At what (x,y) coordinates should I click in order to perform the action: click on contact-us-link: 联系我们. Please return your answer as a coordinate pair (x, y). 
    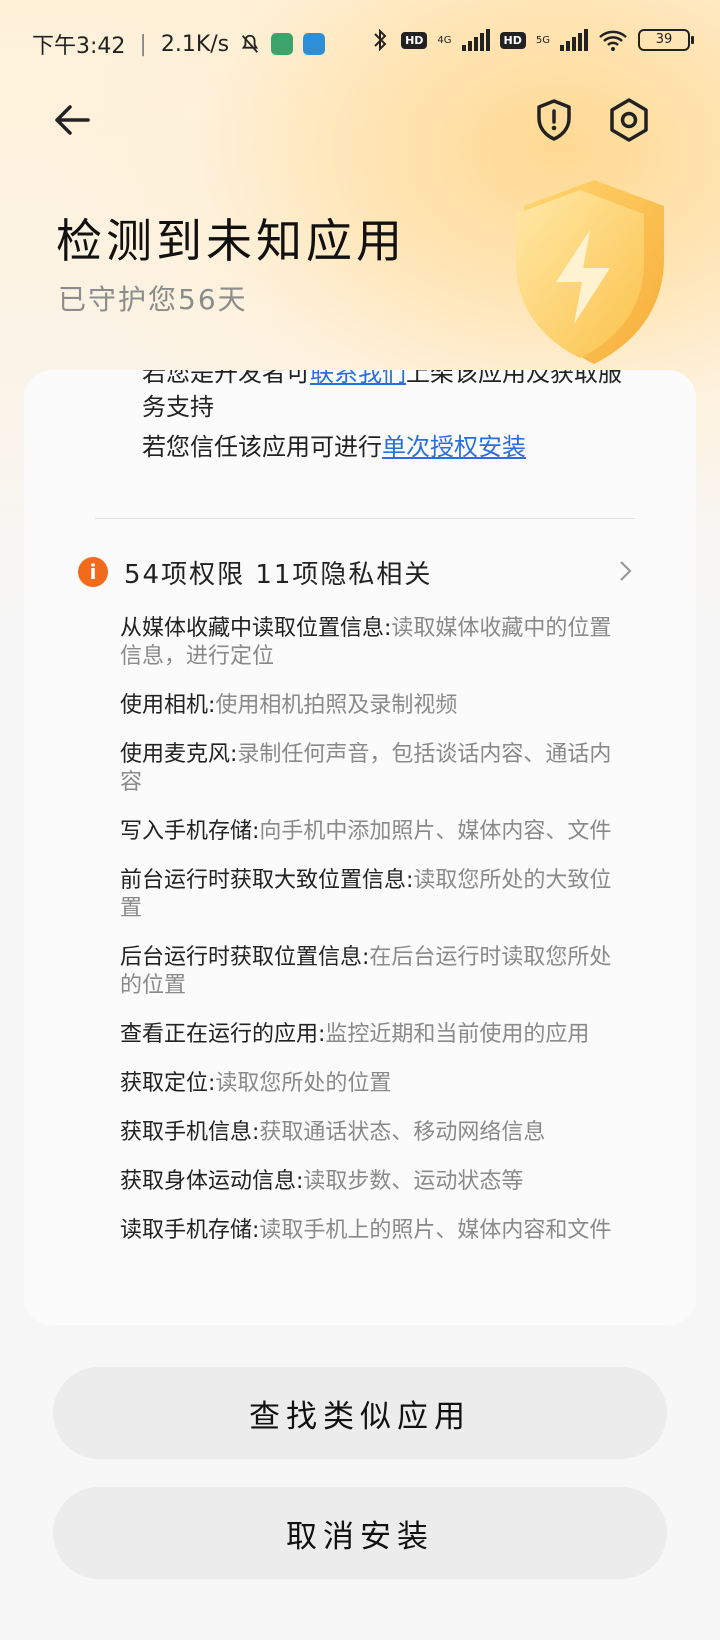
    Looking at the image, I should click on (358, 378).